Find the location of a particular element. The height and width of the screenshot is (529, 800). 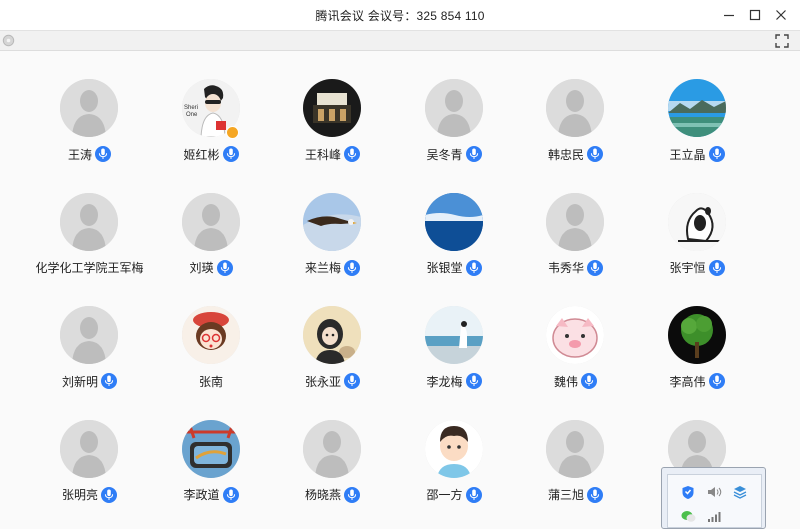

minimize-button is located at coordinates (729, 15).